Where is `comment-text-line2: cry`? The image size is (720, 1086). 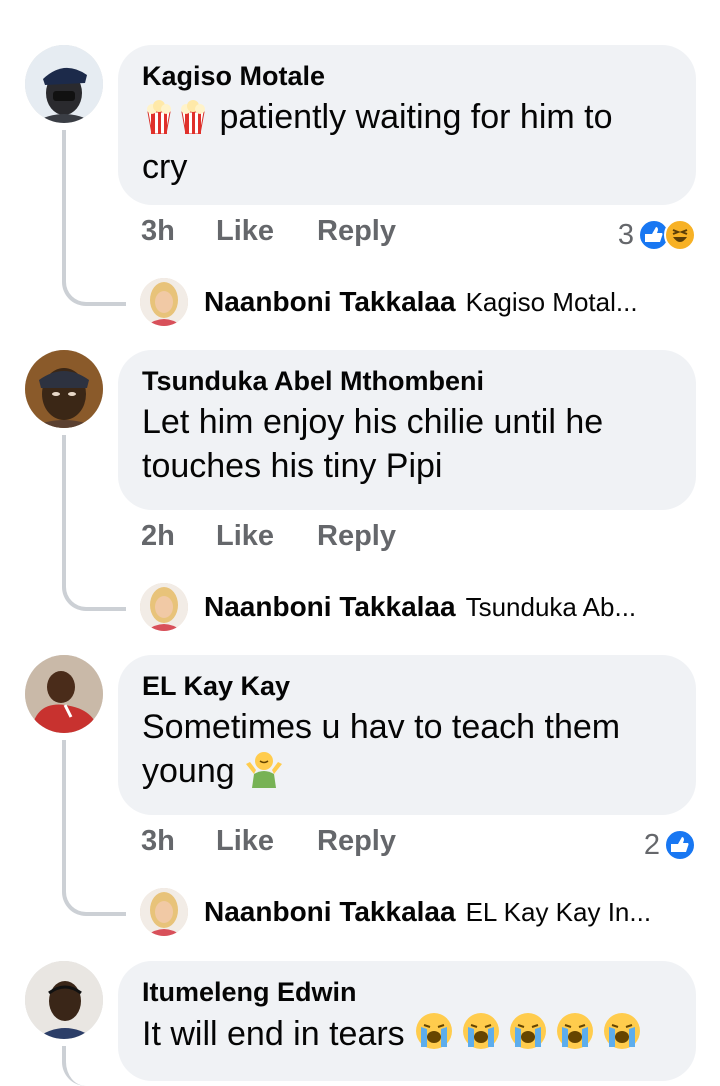
comment-text-line2: cry is located at coordinates (165, 167).